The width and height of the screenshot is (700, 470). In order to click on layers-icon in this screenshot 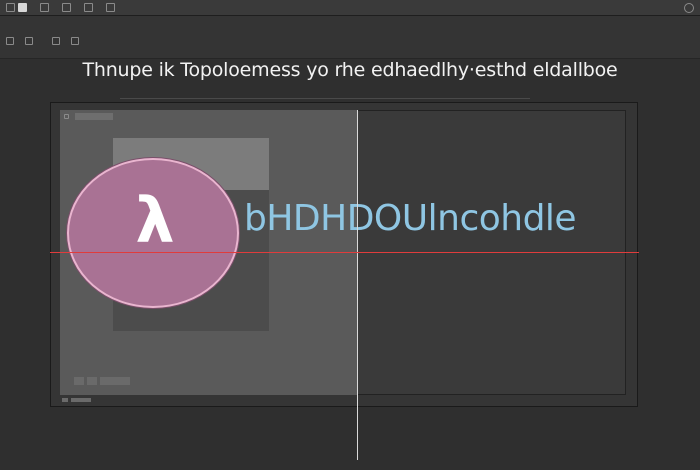, I will do `click(88, 7)`.